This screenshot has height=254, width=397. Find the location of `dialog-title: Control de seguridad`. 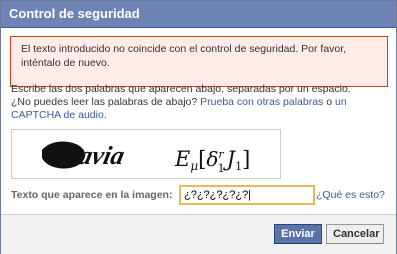

dialog-title: Control de seguridad is located at coordinates (74, 13).